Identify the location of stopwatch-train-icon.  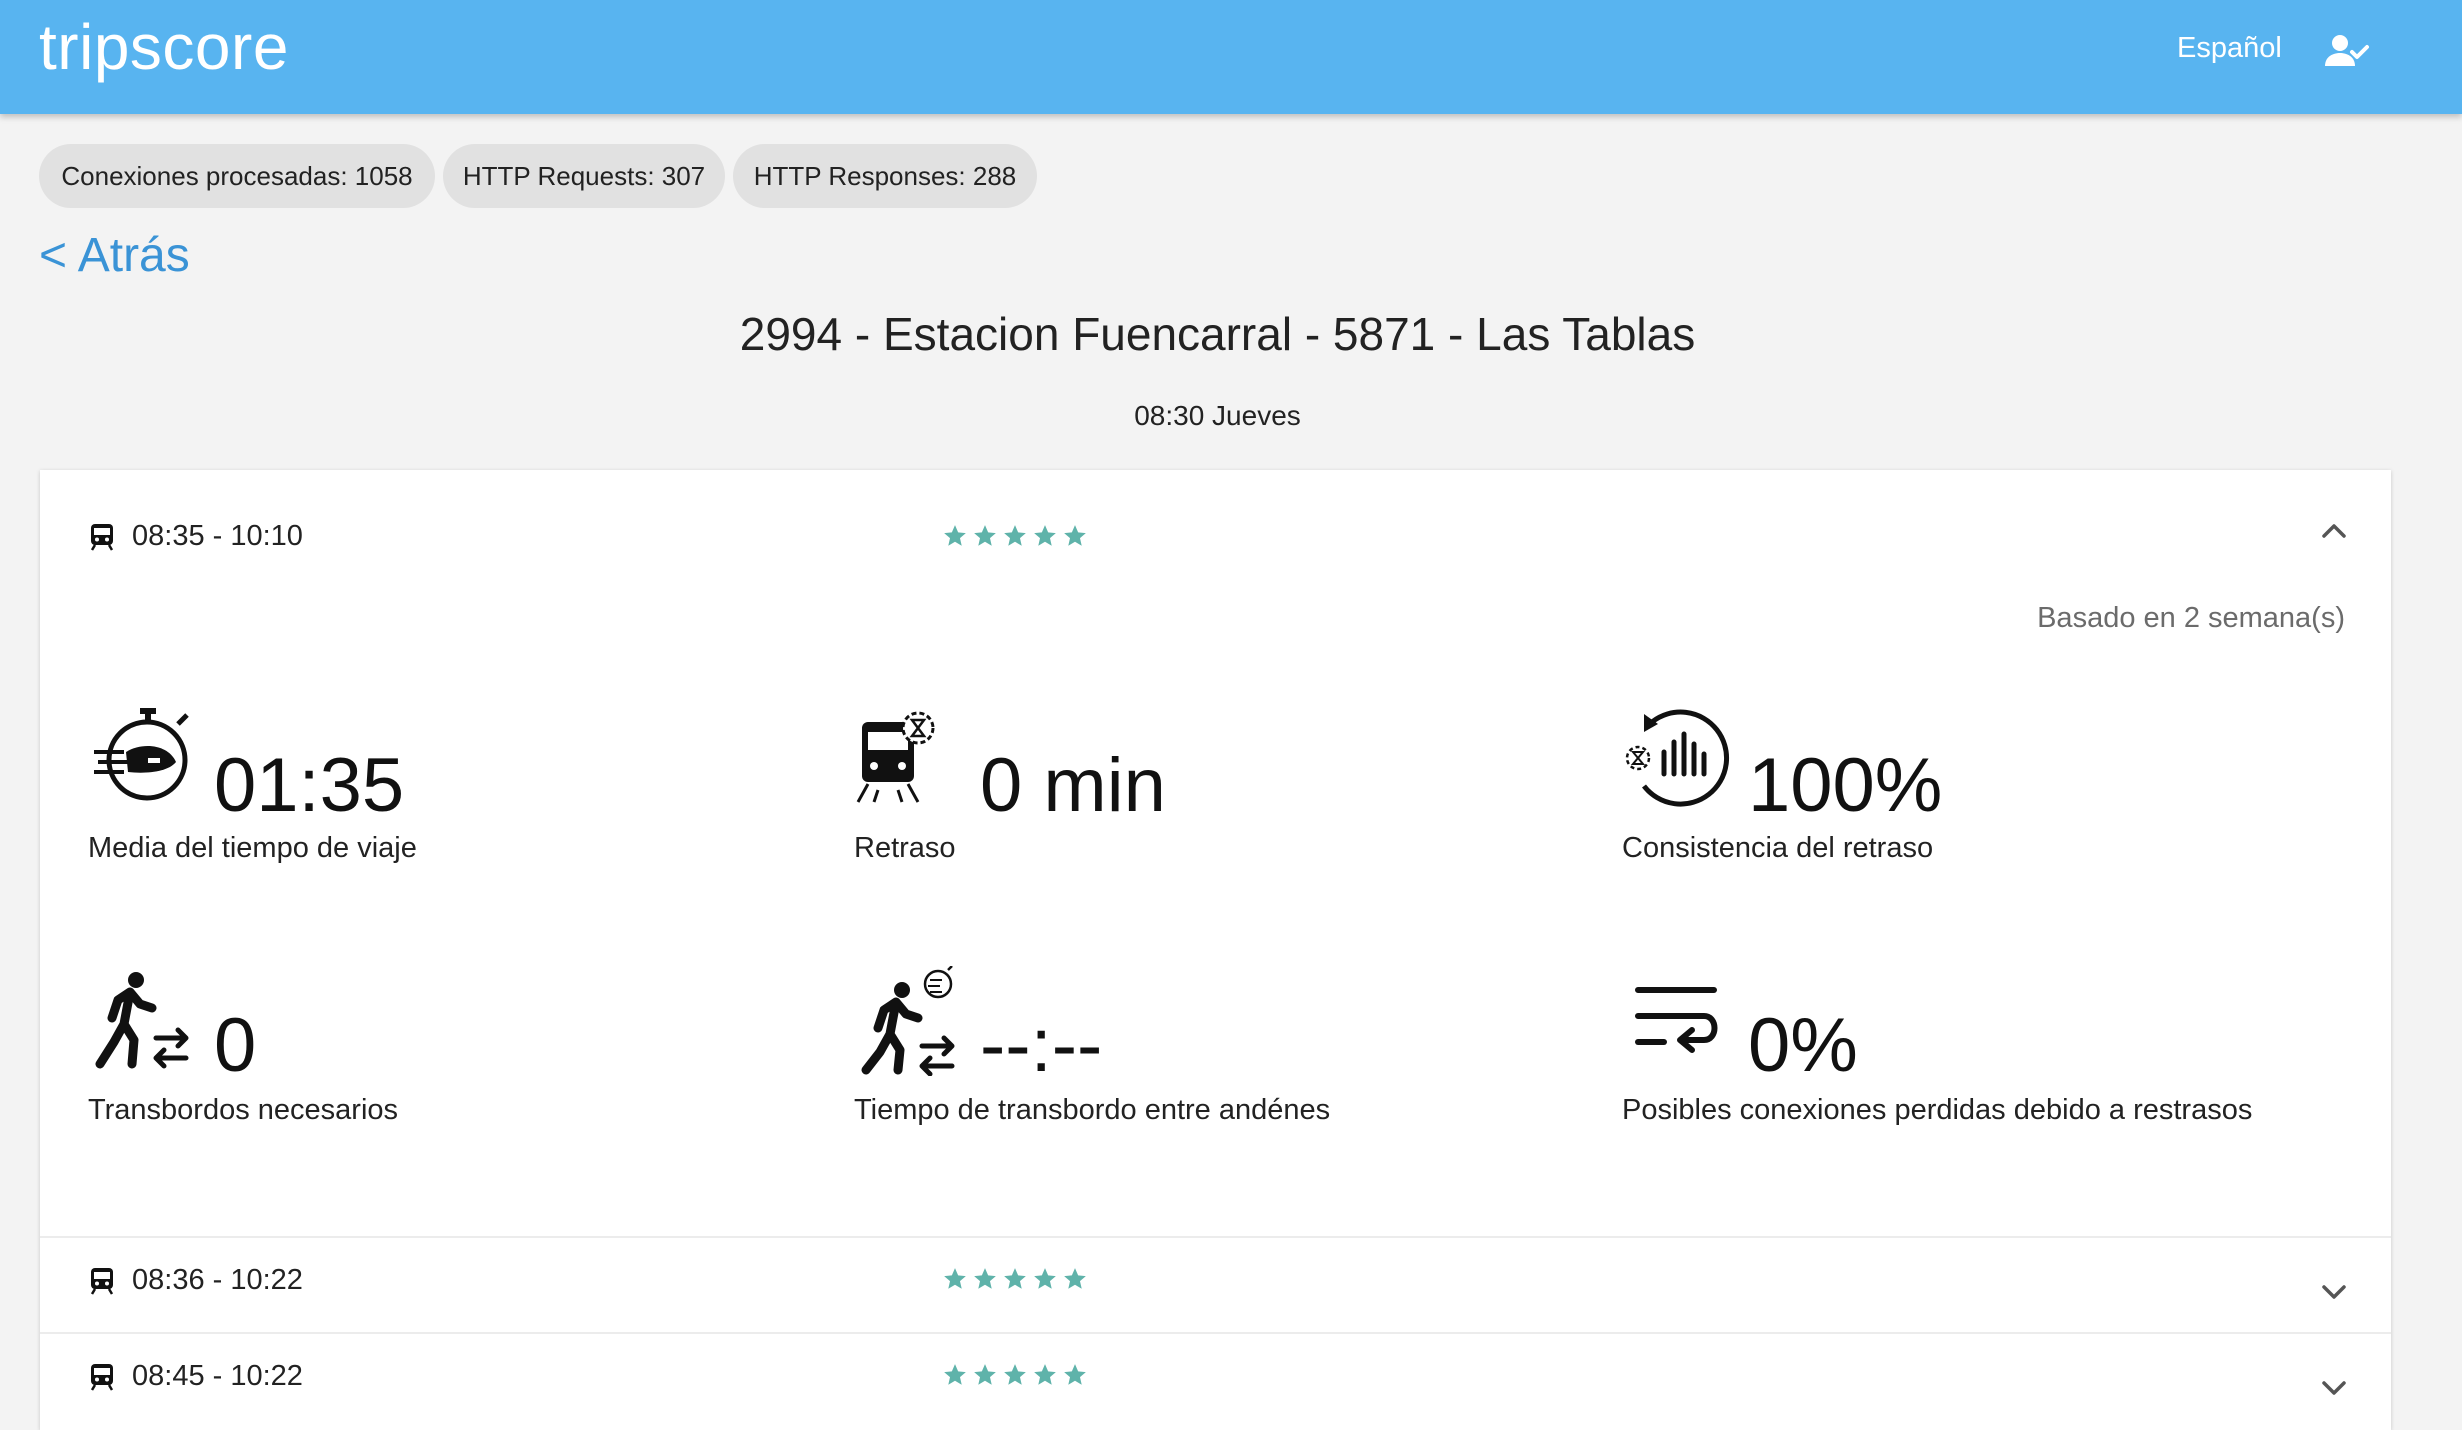
(141, 754).